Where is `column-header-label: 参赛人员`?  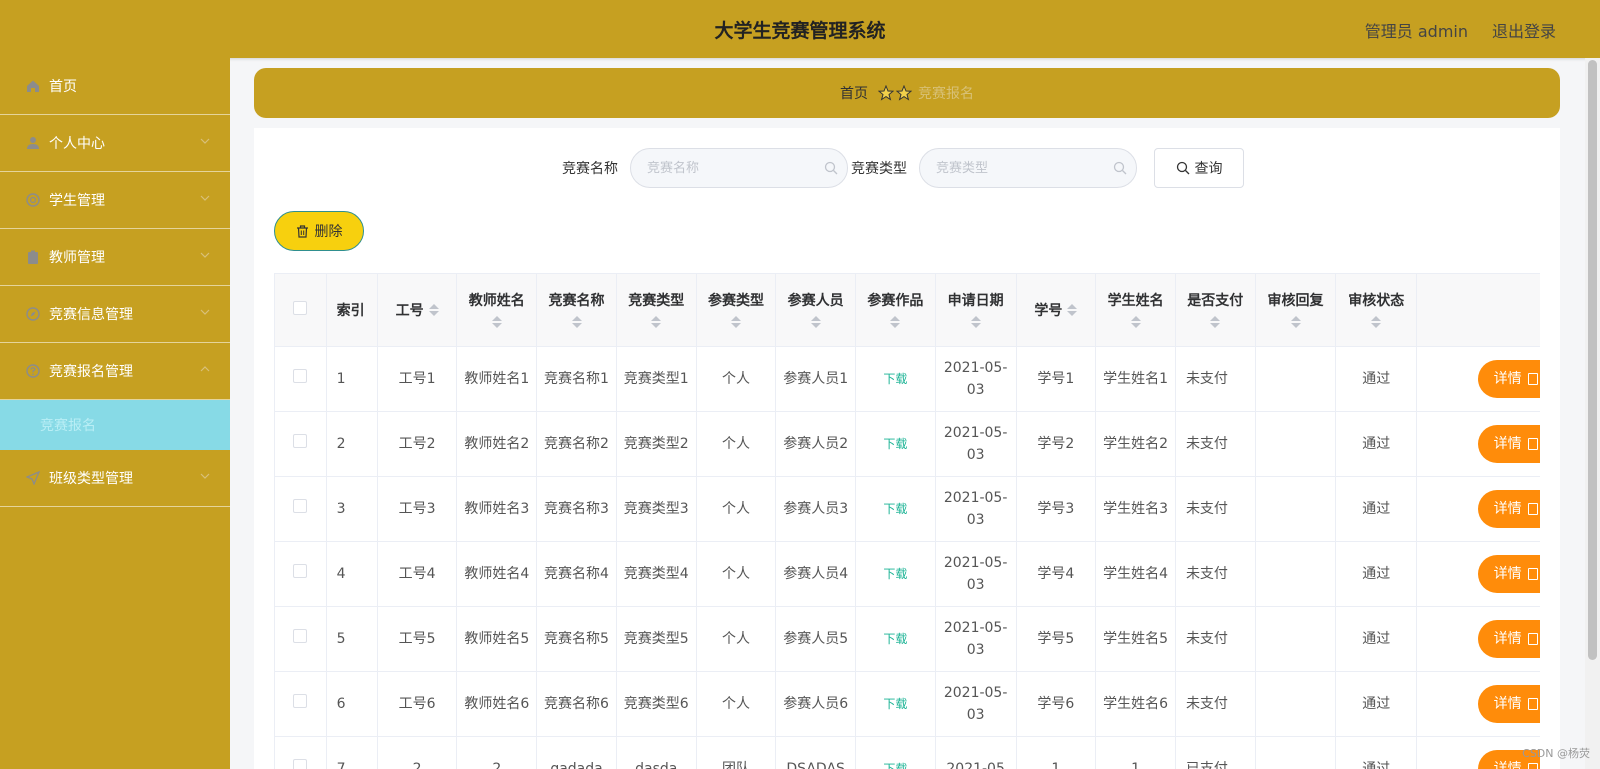 column-header-label: 参赛人员 is located at coordinates (815, 300).